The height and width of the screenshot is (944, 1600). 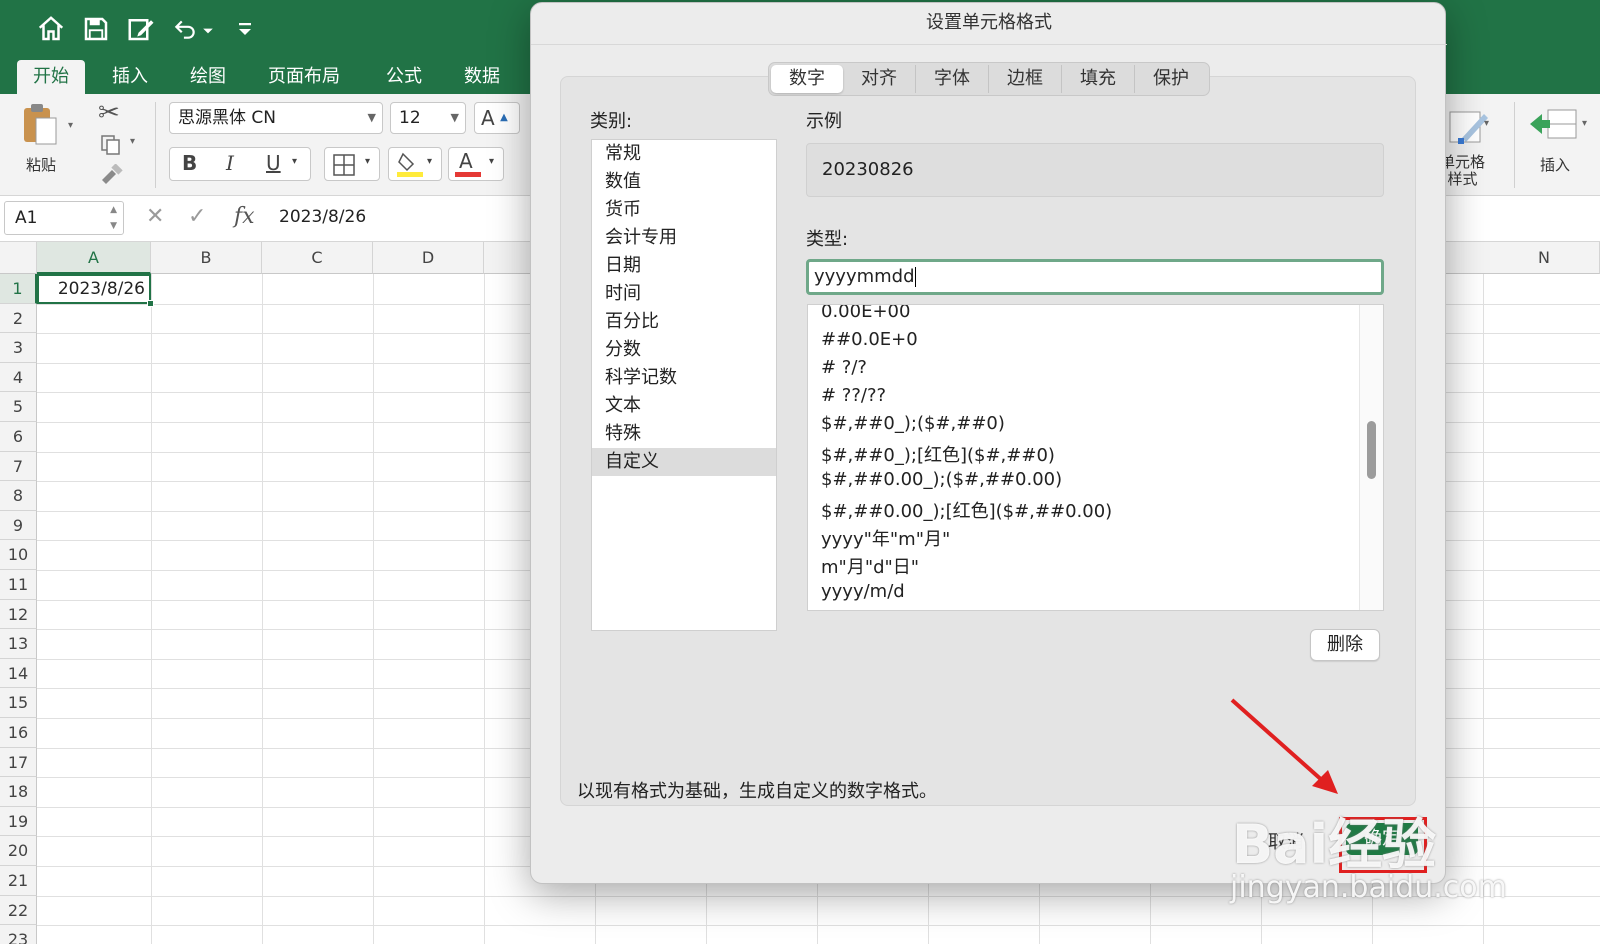 What do you see at coordinates (111, 145) in the screenshot?
I see `copy-icon` at bounding box center [111, 145].